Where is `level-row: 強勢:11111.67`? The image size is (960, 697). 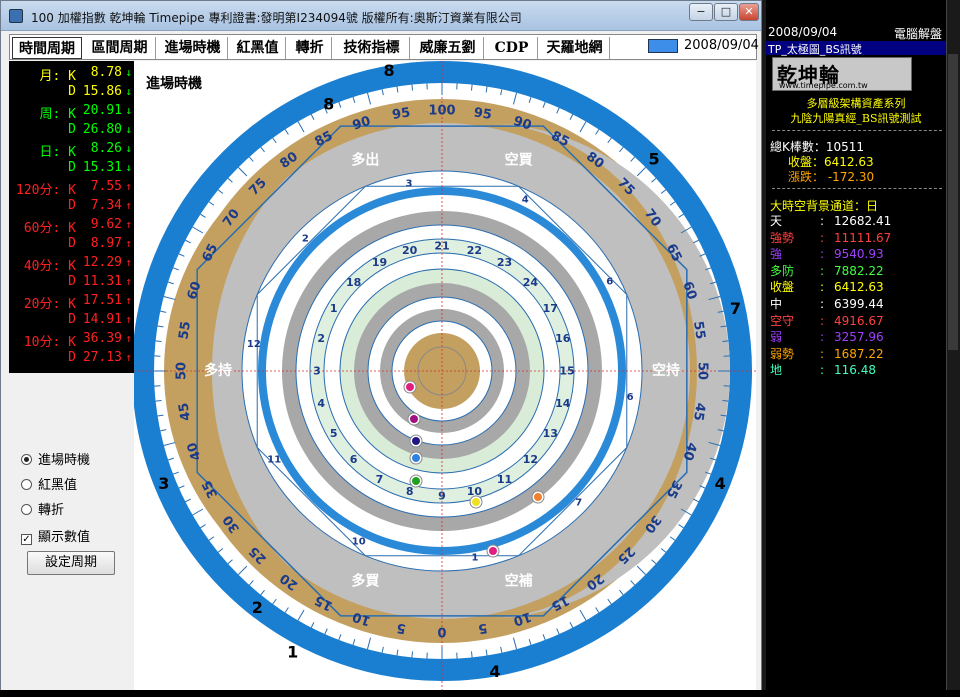 level-row: 強勢:11111.67 is located at coordinates (830, 237).